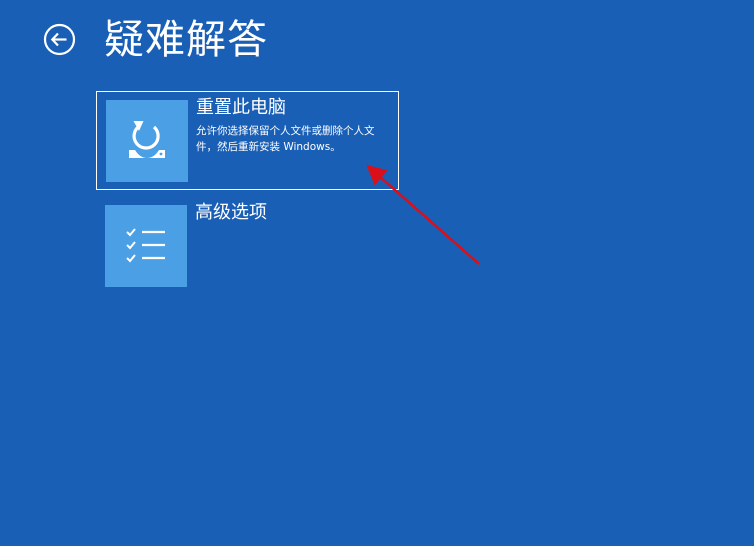  I want to click on reset-pc-option: 重置此电脑 允许你选择保留个人文件或删除个人文件，然后重新安装 Windows。, so click(247, 140).